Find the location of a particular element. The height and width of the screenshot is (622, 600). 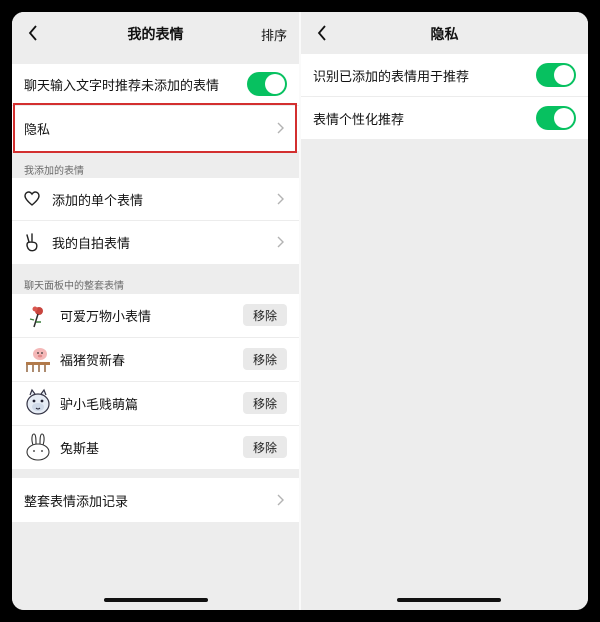

personalized-toggle is located at coordinates (556, 118).